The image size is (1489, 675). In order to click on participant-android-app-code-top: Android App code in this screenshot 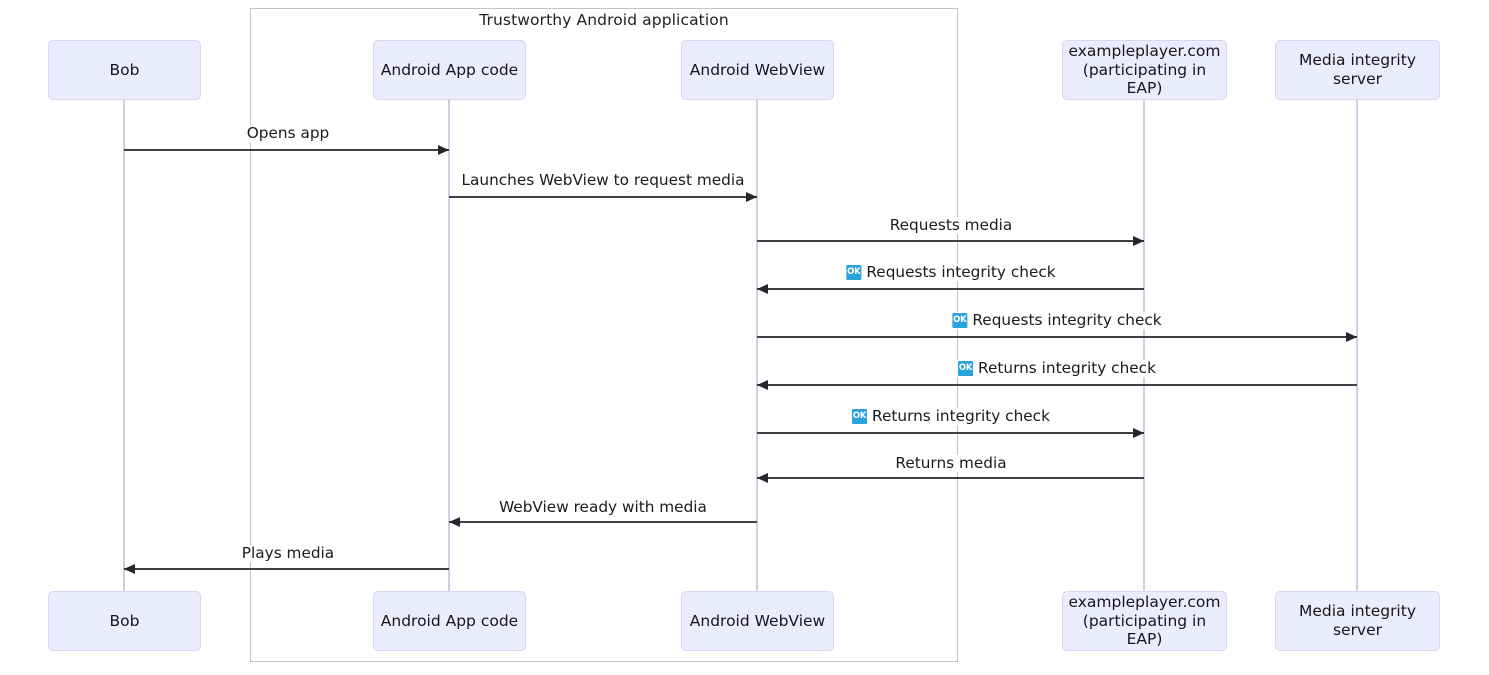, I will do `click(449, 70)`.